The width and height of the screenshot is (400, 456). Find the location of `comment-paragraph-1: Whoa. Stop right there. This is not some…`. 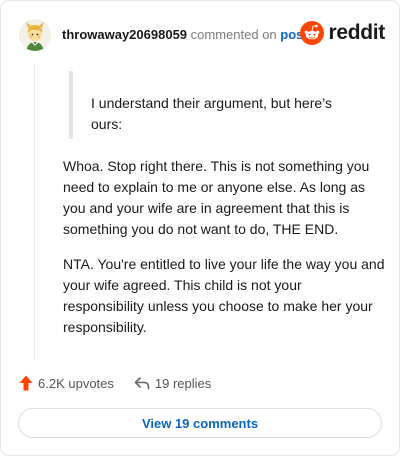

comment-paragraph-1: Whoa. Stop right there. This is not some… is located at coordinates (216, 197).